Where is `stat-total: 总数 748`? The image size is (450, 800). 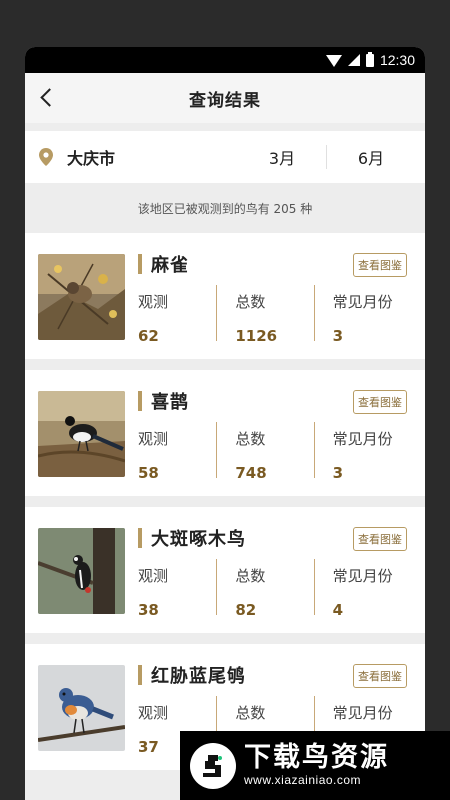
stat-total: 总数 748 is located at coordinates (264, 452).